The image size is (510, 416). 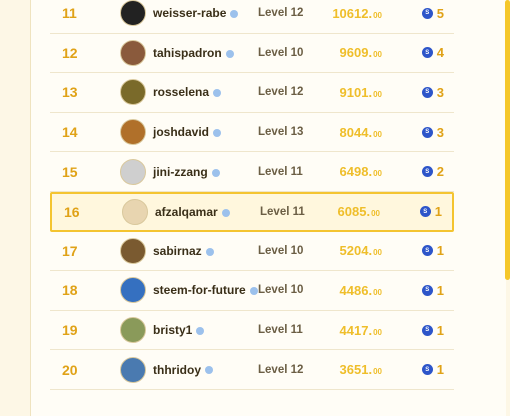 I want to click on username-link: bristy1, so click(x=179, y=330).